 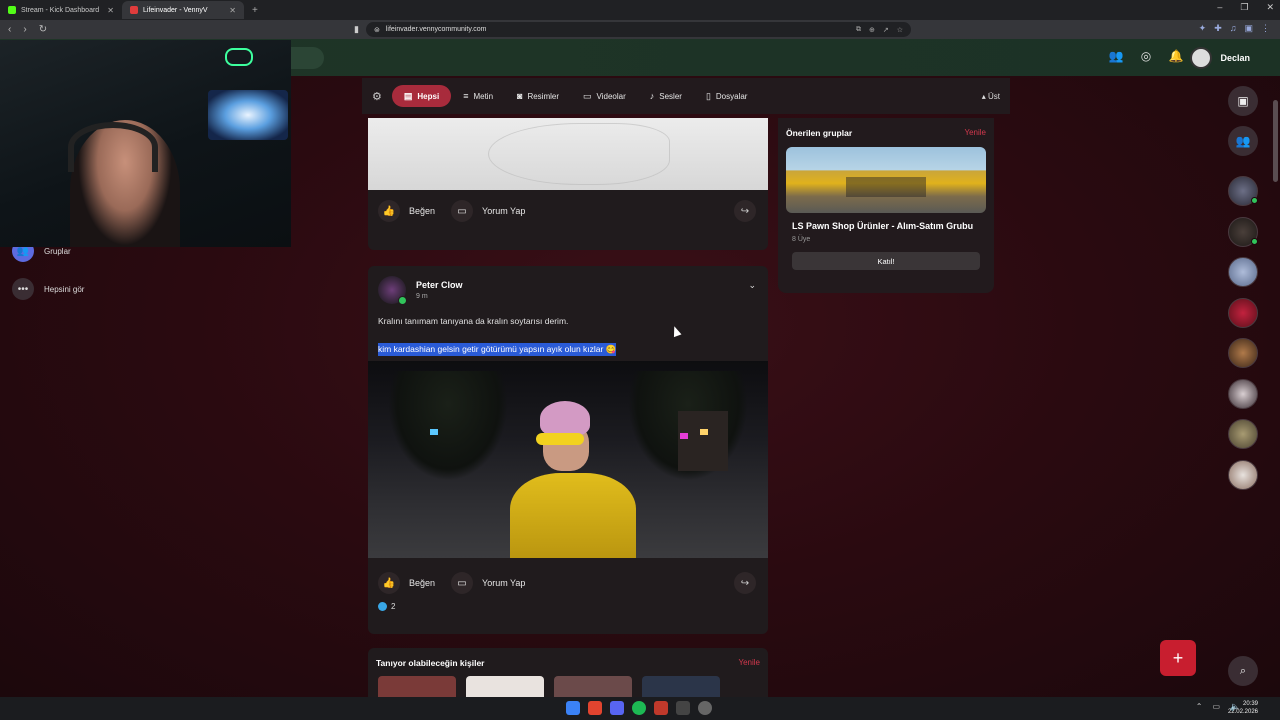 I want to click on messages-icon: ◎, so click(x=1146, y=56).